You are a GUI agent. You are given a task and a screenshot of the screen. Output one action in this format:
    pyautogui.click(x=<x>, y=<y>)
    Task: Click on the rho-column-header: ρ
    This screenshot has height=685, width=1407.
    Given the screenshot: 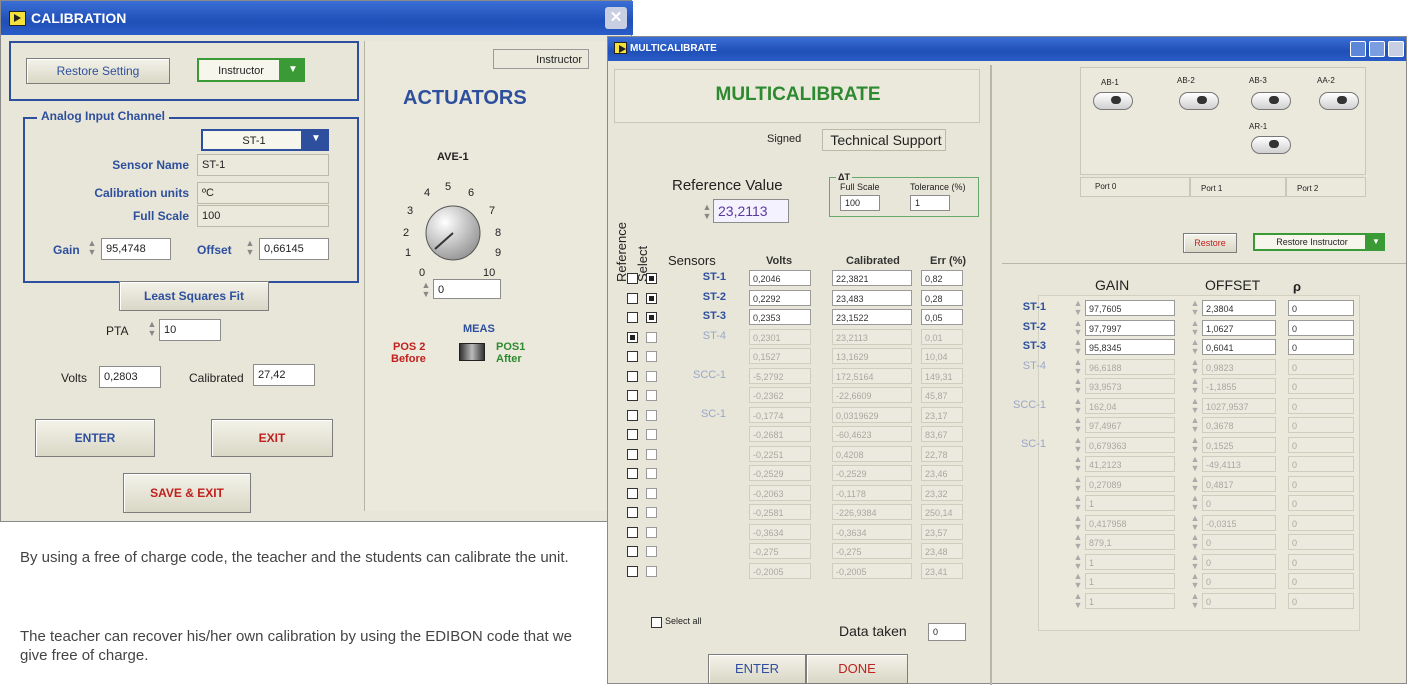 What is the action you would take?
    pyautogui.click(x=1297, y=286)
    